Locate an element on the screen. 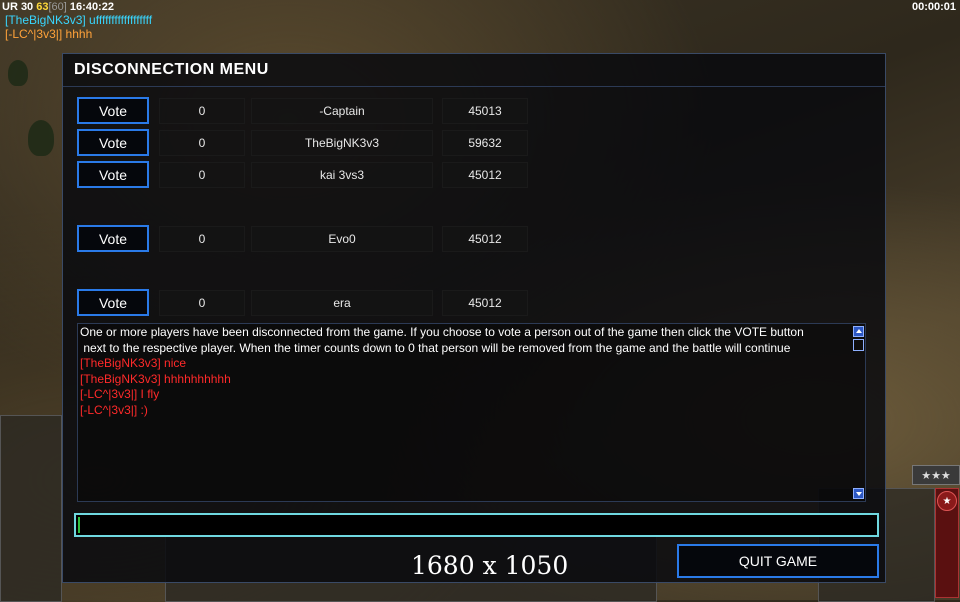 This screenshot has height=602, width=960. text-caret is located at coordinates (79, 525).